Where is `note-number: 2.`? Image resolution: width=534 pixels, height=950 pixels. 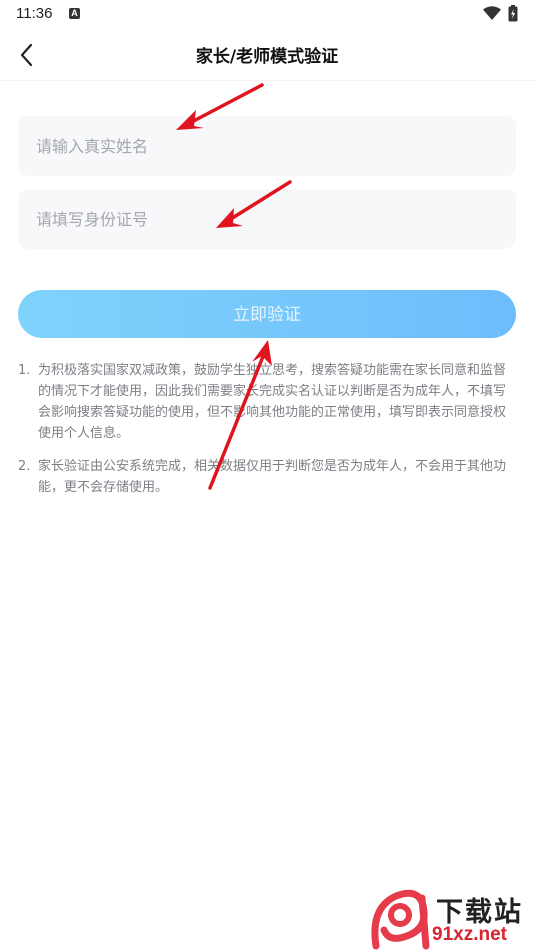 note-number: 2. is located at coordinates (24, 466).